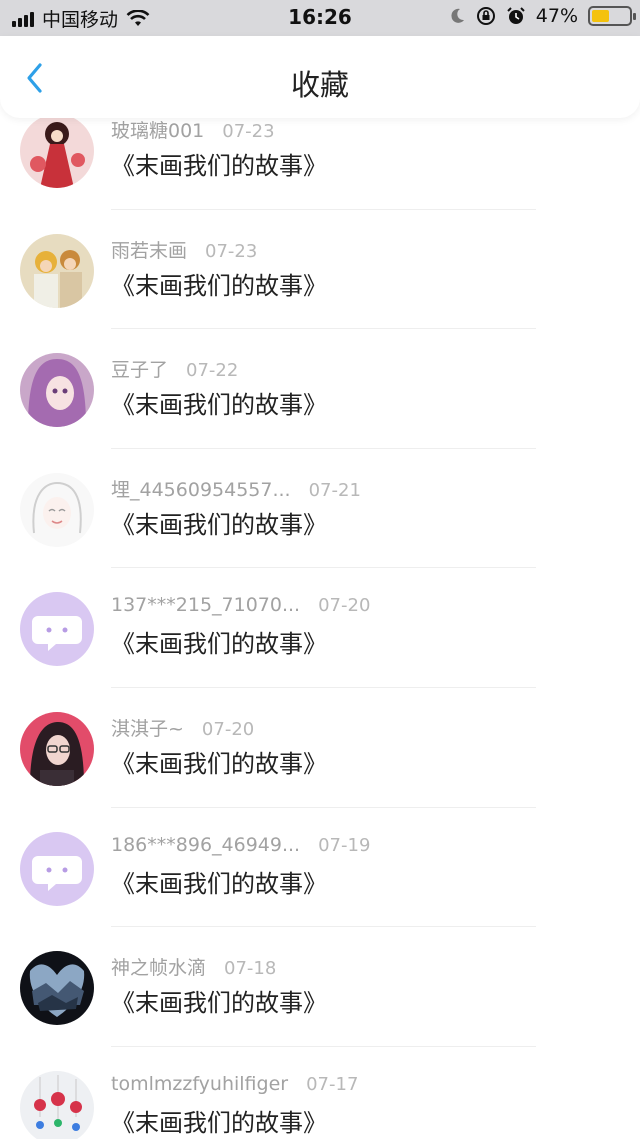 Image resolution: width=640 pixels, height=1139 pixels. What do you see at coordinates (600, 16) in the screenshot?
I see `battery-fill` at bounding box center [600, 16].